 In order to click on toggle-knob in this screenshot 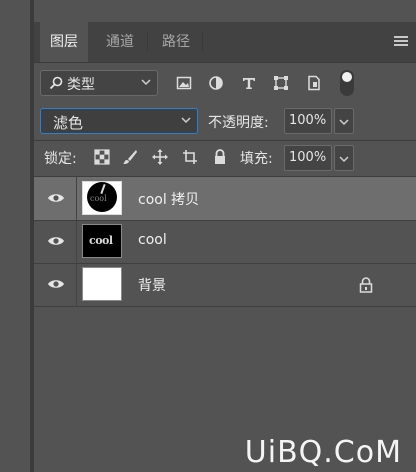, I will do `click(347, 77)`.